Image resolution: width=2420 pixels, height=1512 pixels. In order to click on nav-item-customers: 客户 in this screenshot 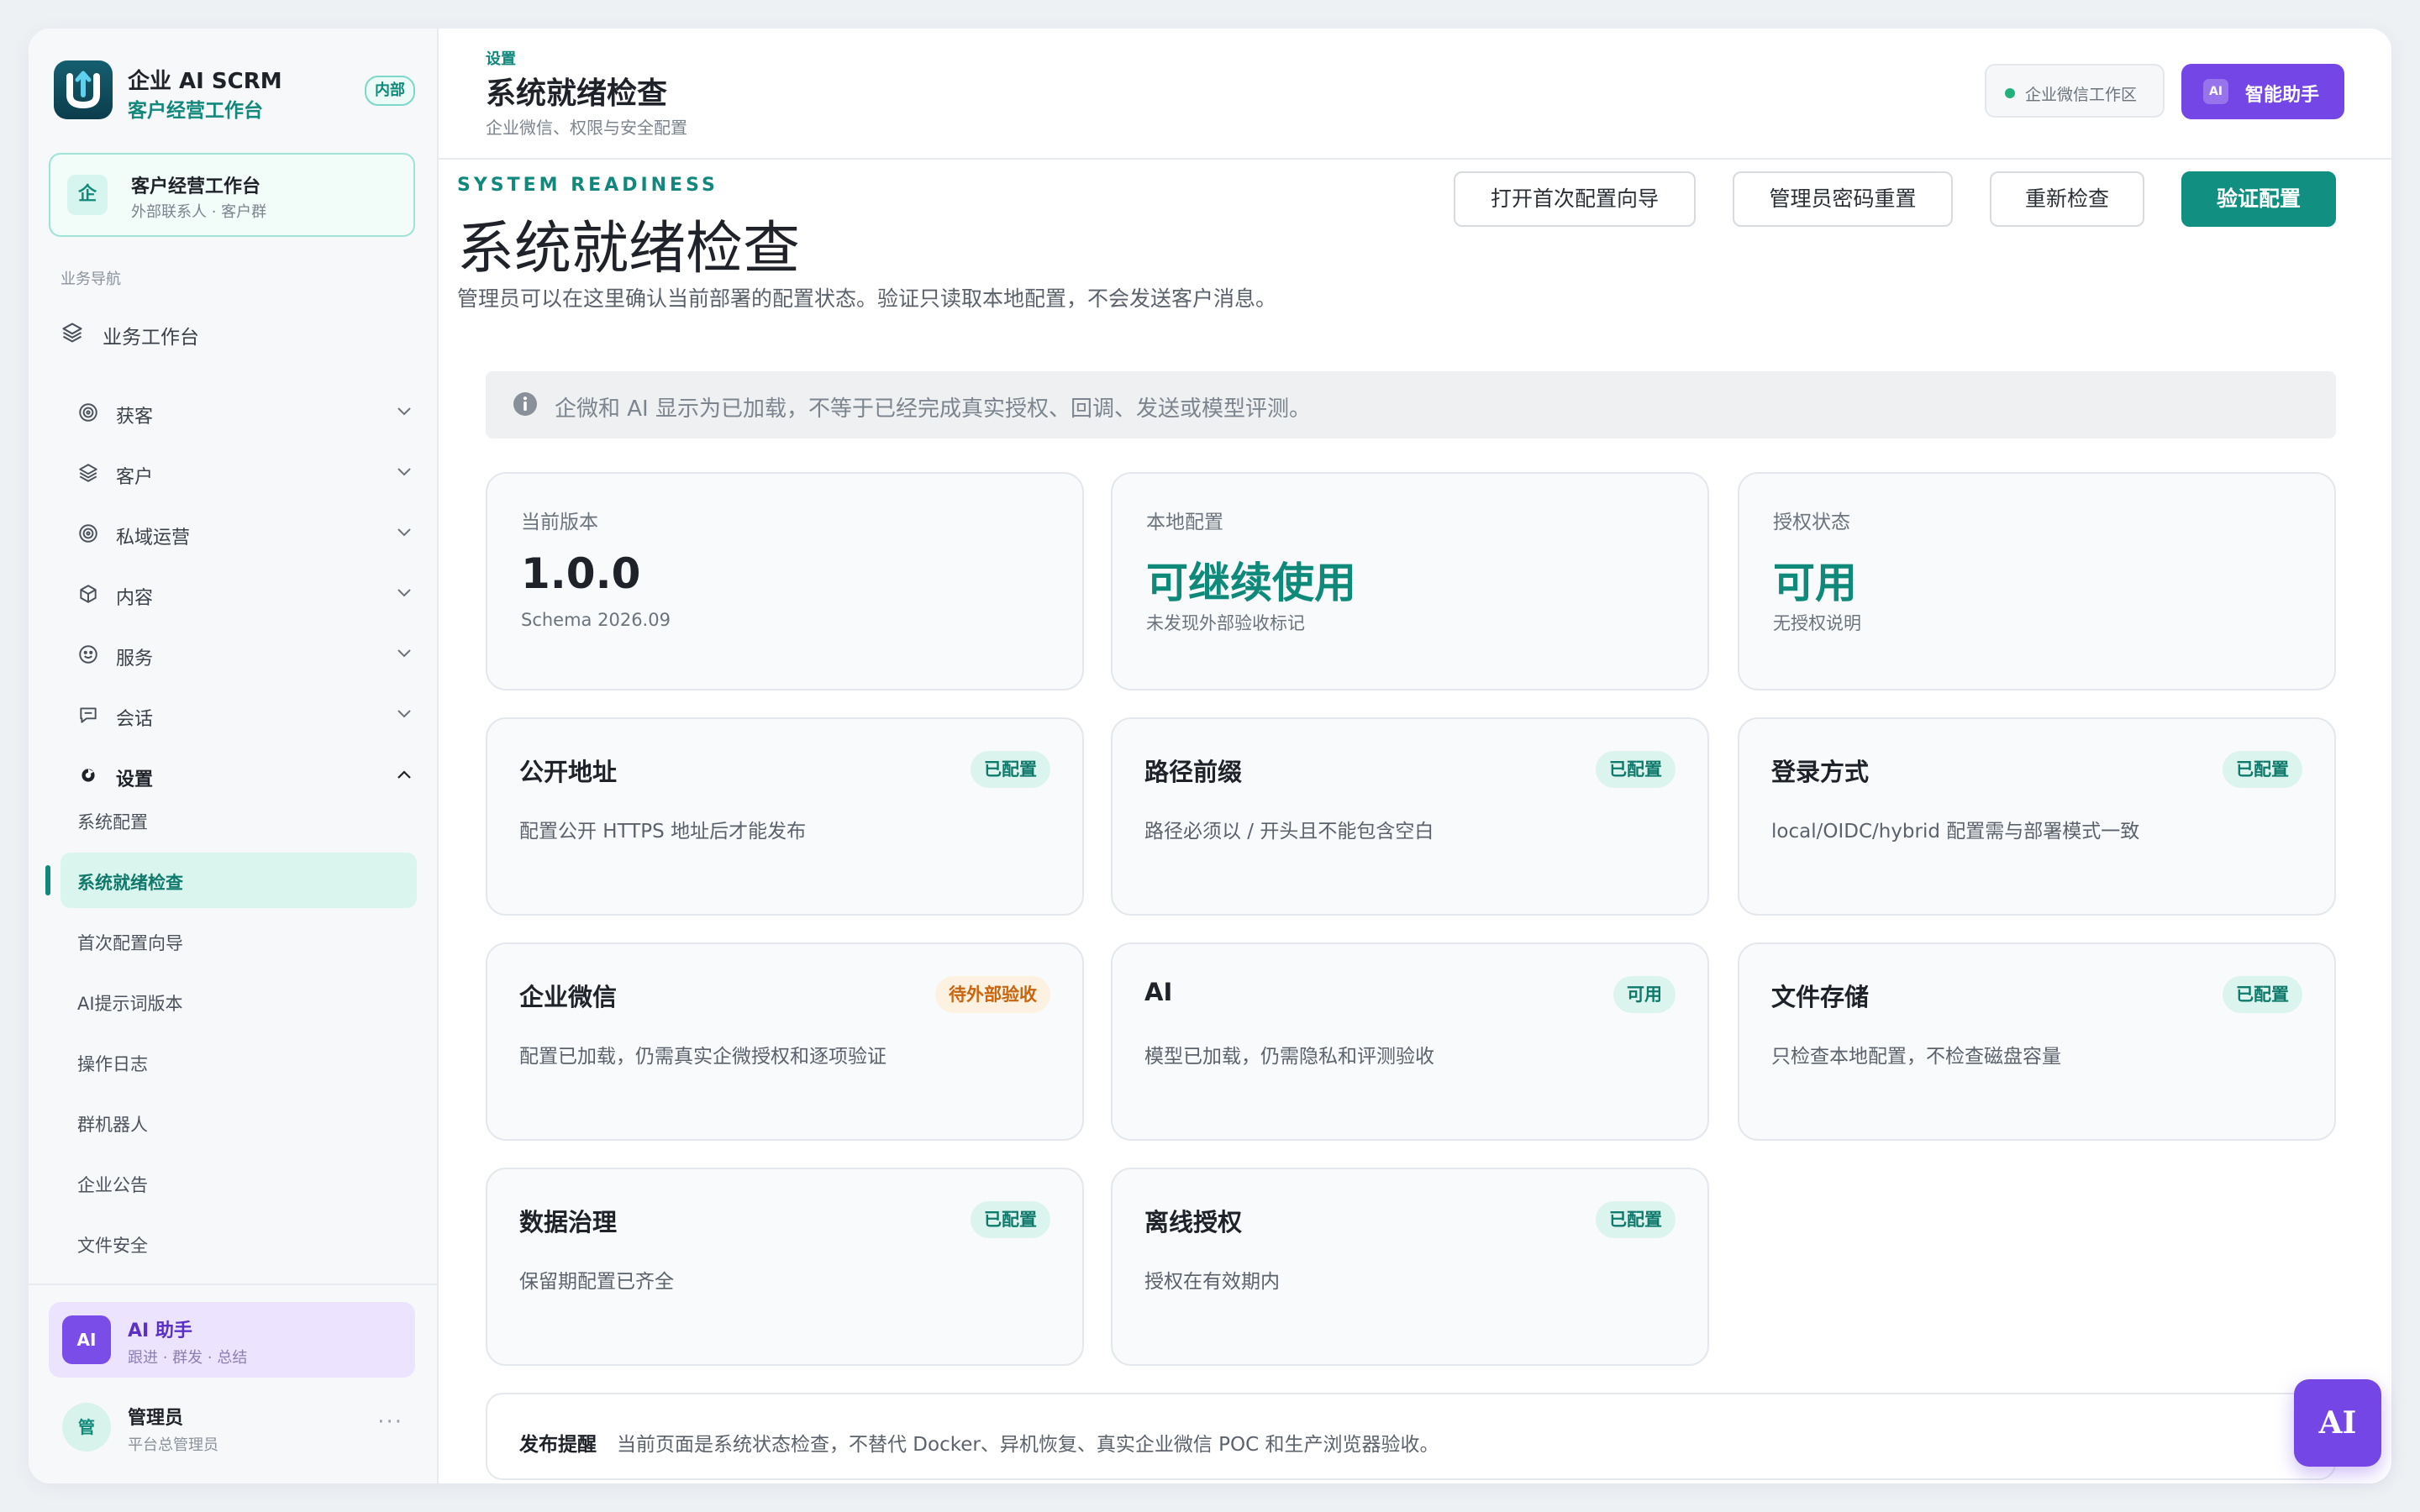, I will do `click(245, 472)`.